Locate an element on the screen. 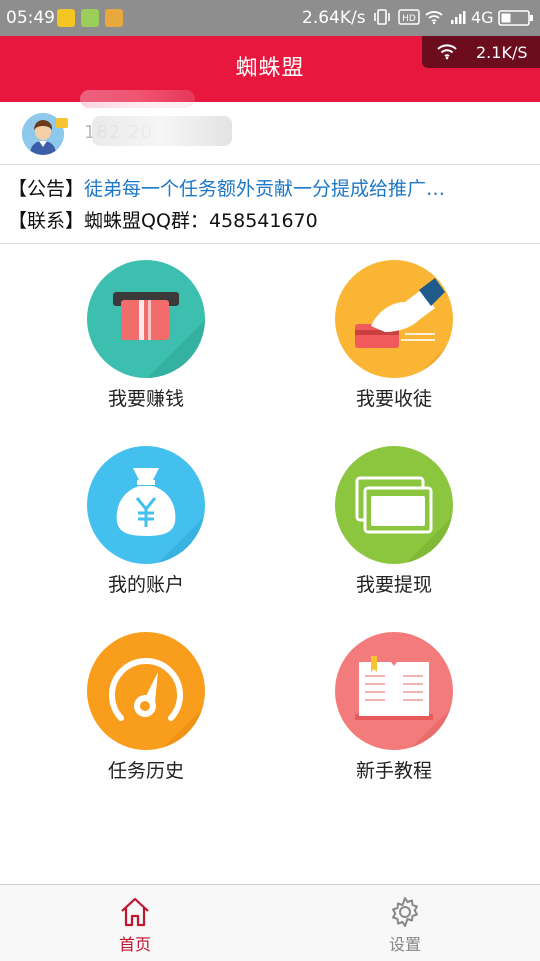  contact-row: 【联系】蜘蛛盟QQ群：458541670 is located at coordinates (163, 219).